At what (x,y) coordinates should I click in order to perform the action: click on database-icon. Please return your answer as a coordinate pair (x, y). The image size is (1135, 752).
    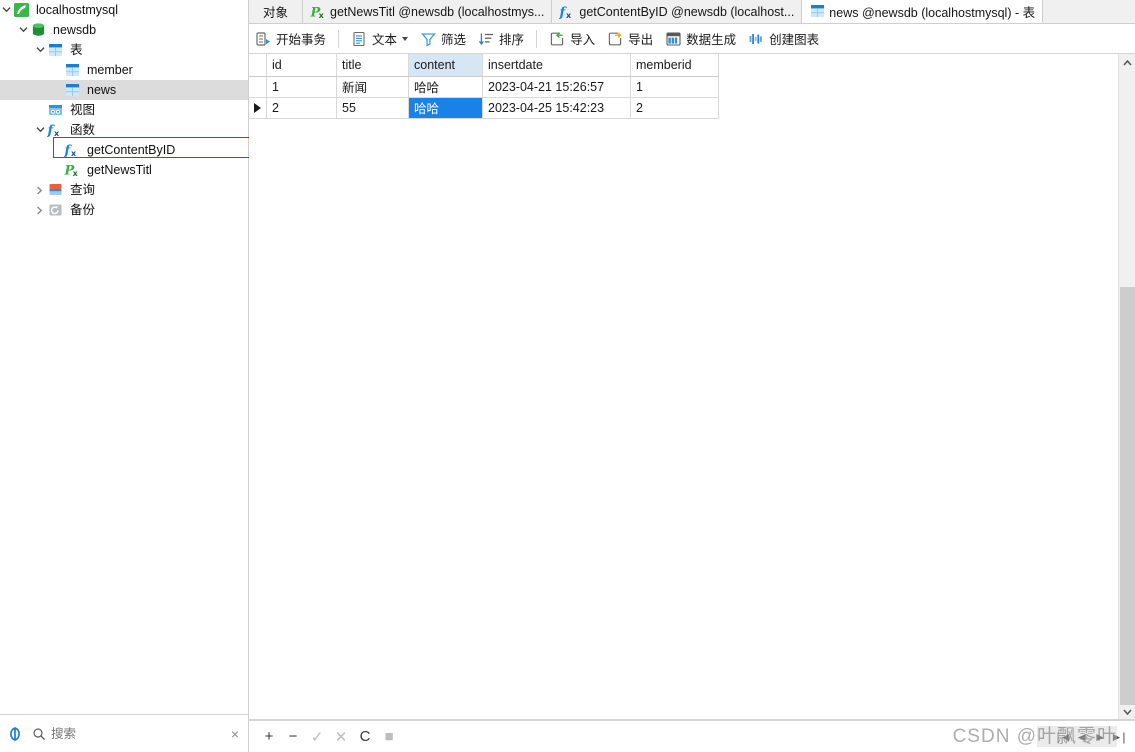
    Looking at the image, I should click on (39, 30).